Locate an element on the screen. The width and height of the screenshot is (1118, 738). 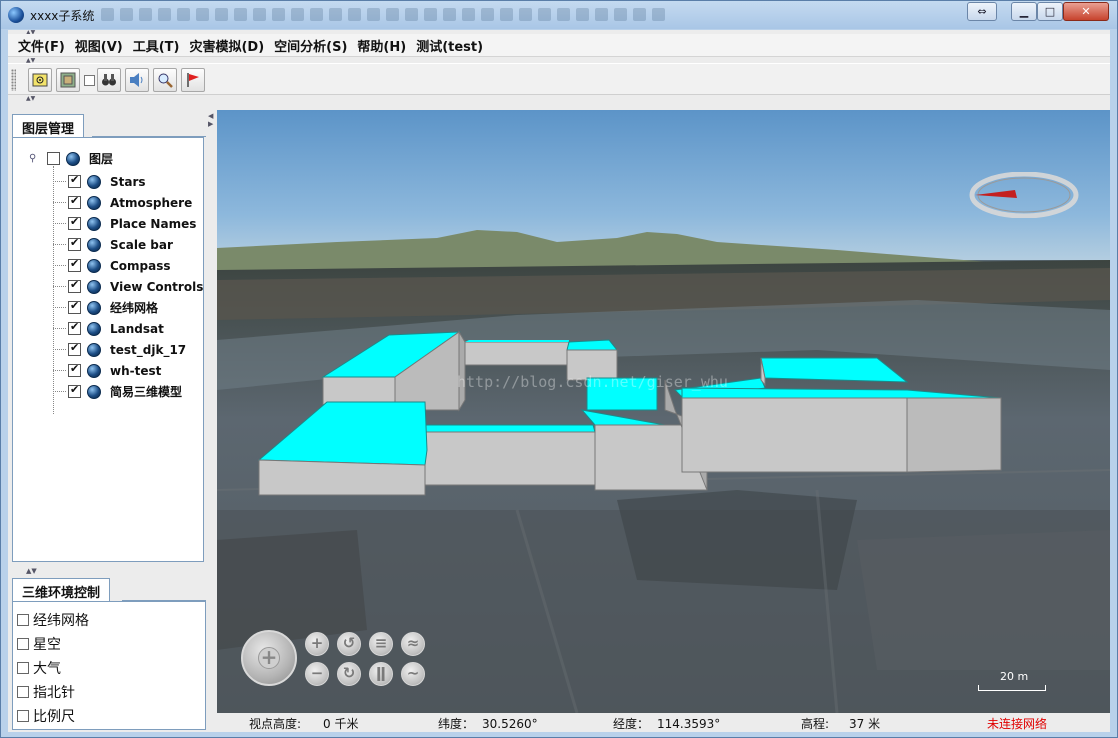
layer-label: test_djk_17 is located at coordinates (148, 349).